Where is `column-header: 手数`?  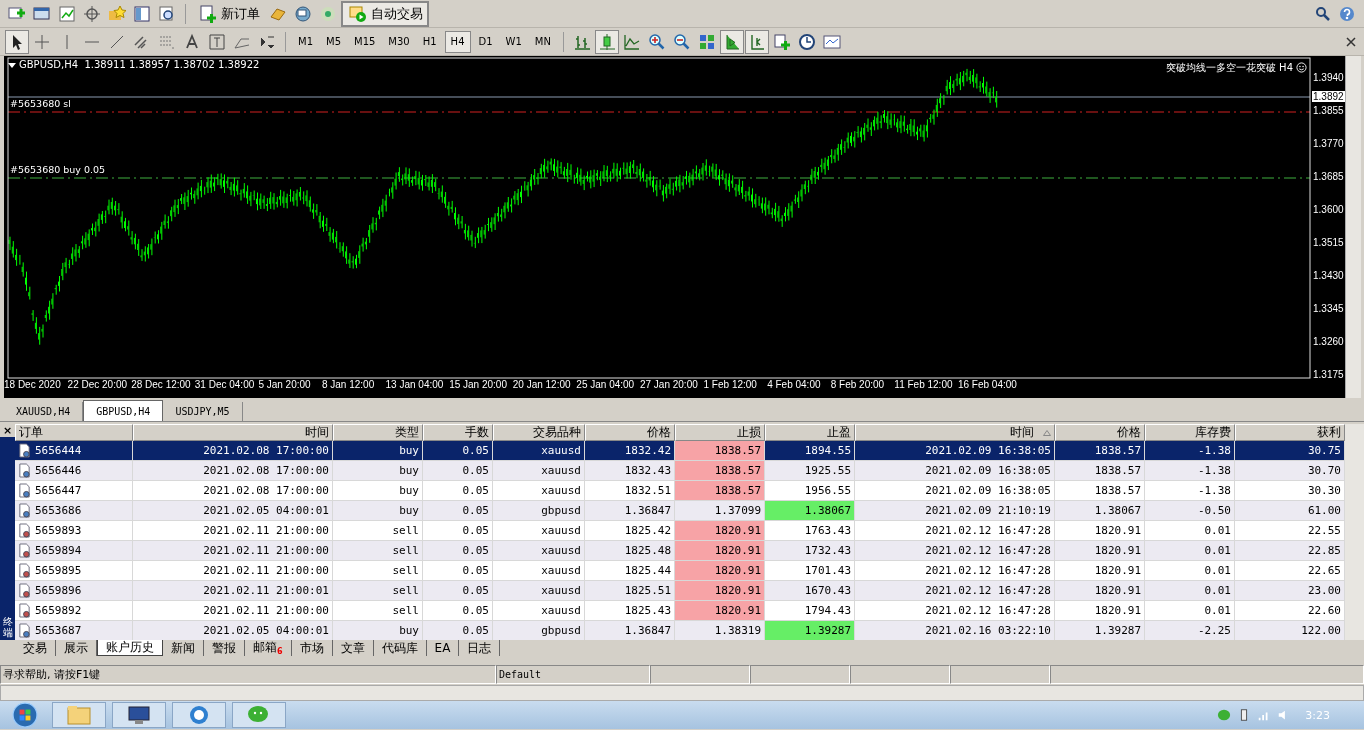 column-header: 手数 is located at coordinates (458, 432).